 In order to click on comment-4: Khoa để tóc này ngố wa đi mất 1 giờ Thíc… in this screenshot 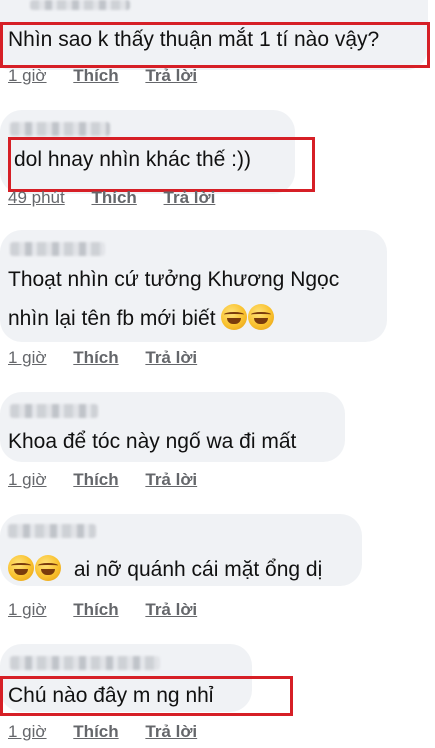, I will do `click(217, 447)`.